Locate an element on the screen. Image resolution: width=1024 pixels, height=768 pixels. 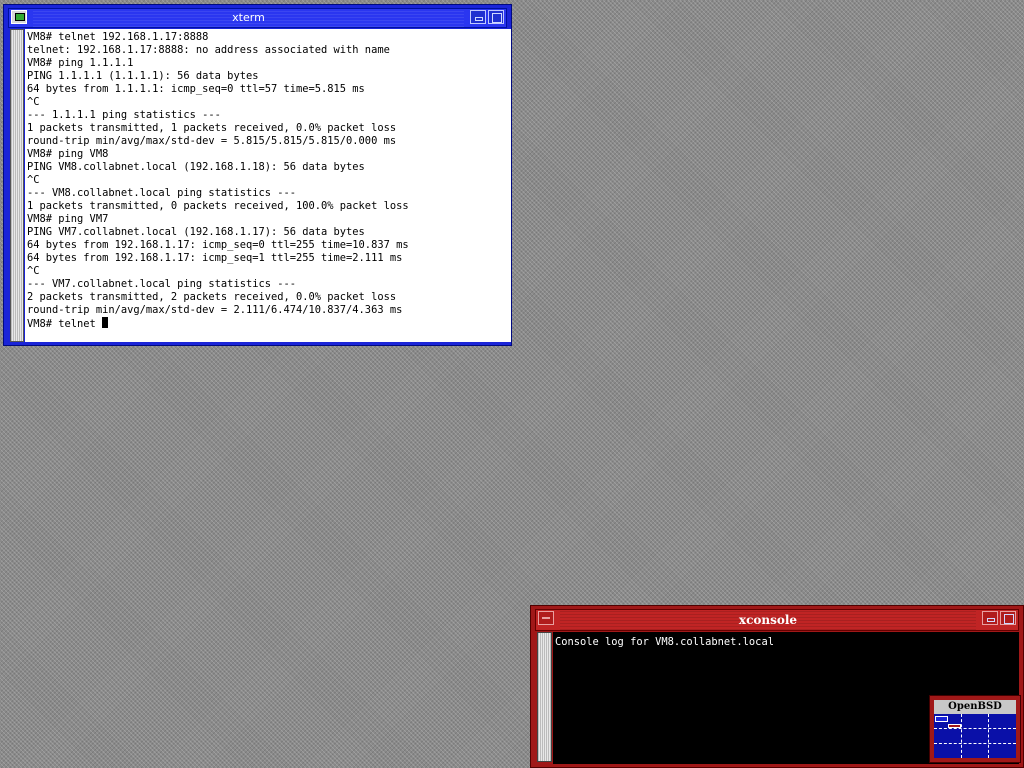
pager-xterm-thumbnail is located at coordinates (941, 719).